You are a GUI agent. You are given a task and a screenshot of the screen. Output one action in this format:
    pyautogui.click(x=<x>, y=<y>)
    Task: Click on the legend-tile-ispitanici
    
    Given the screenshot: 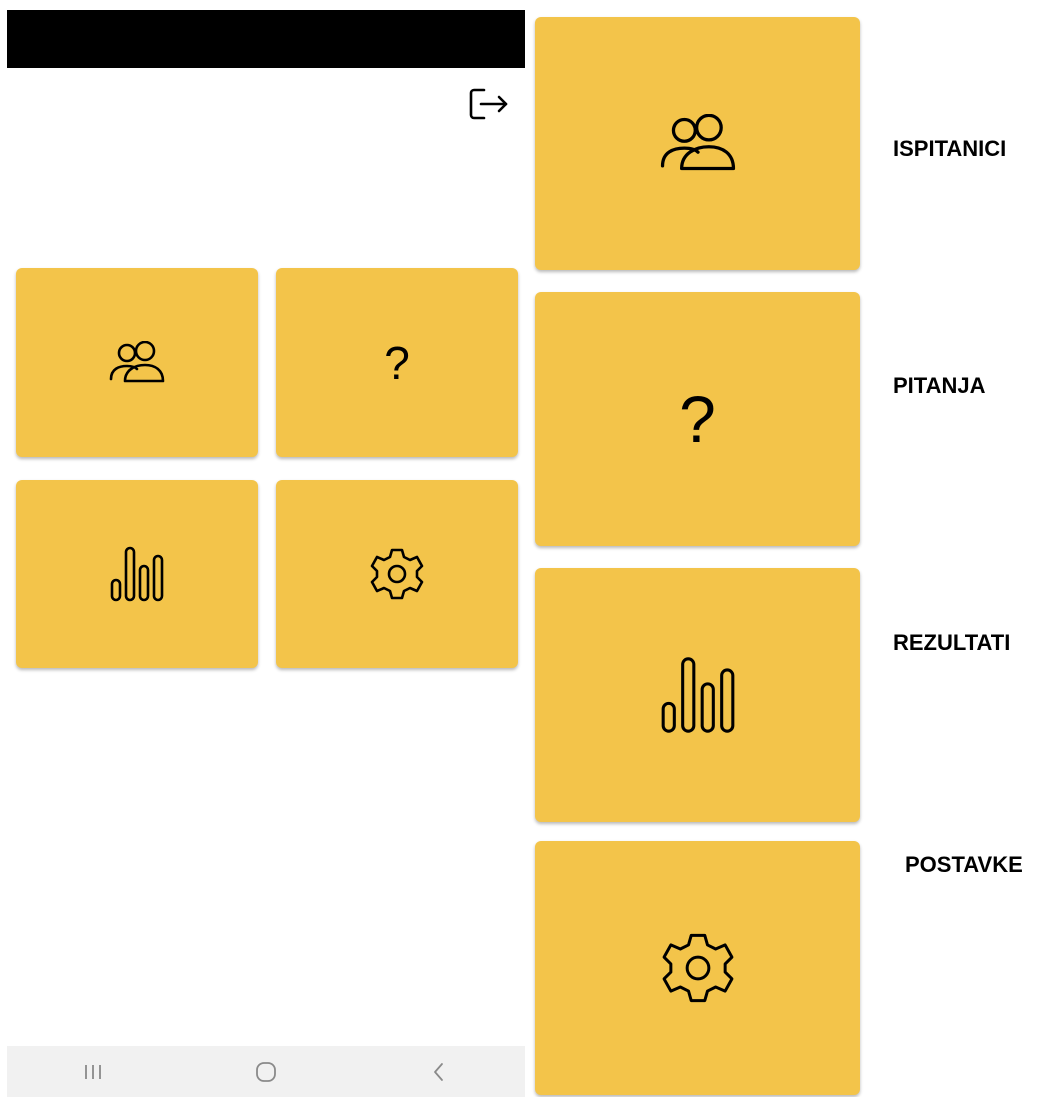 What is the action you would take?
    pyautogui.click(x=697, y=143)
    